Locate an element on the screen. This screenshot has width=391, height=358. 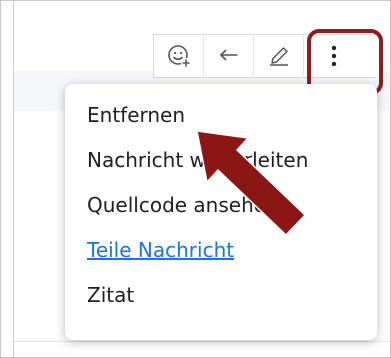
reply-button is located at coordinates (229, 56).